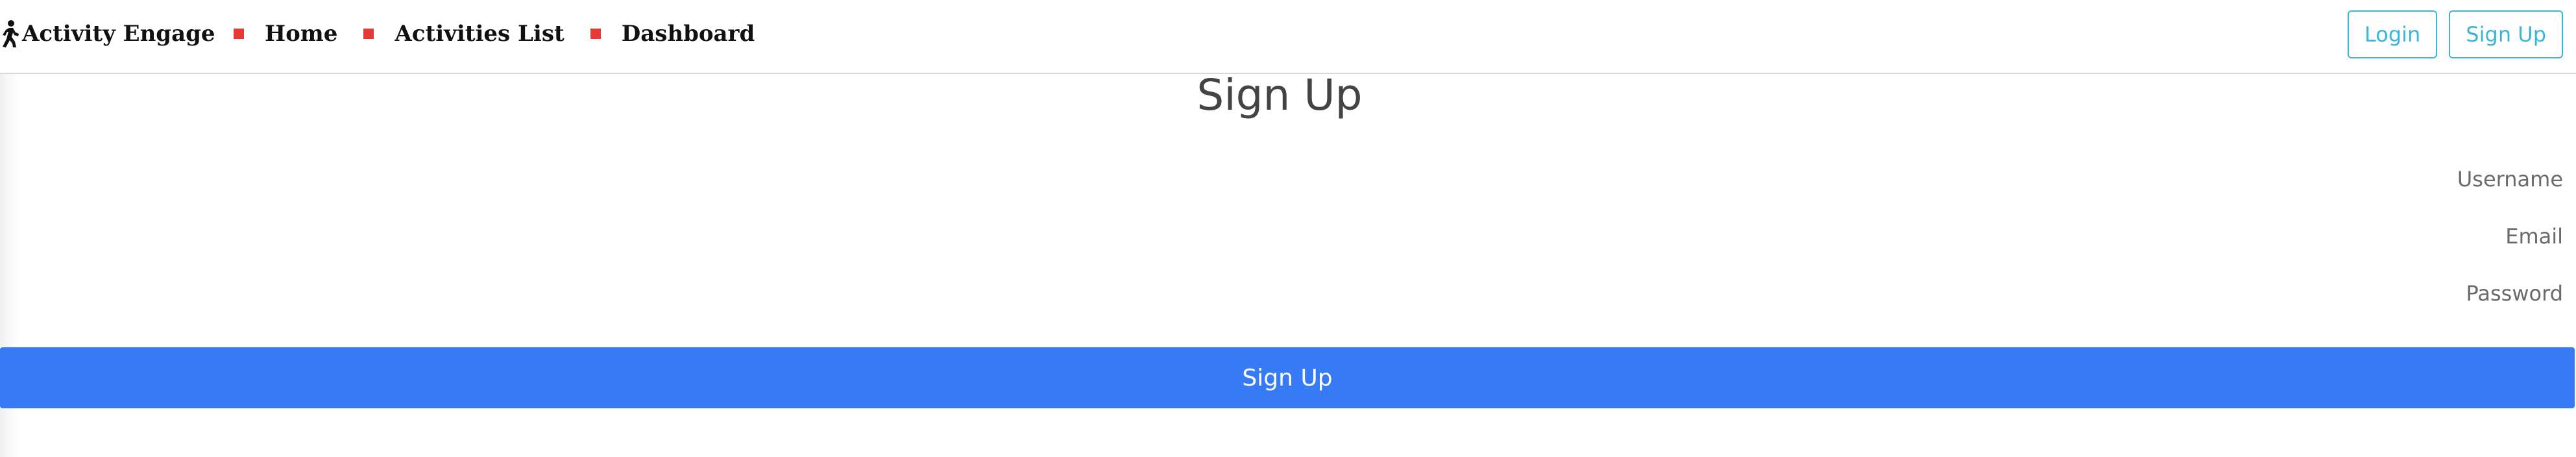 The image size is (2576, 457). I want to click on main-nav: Home Activities List Dashboard, so click(507, 34).